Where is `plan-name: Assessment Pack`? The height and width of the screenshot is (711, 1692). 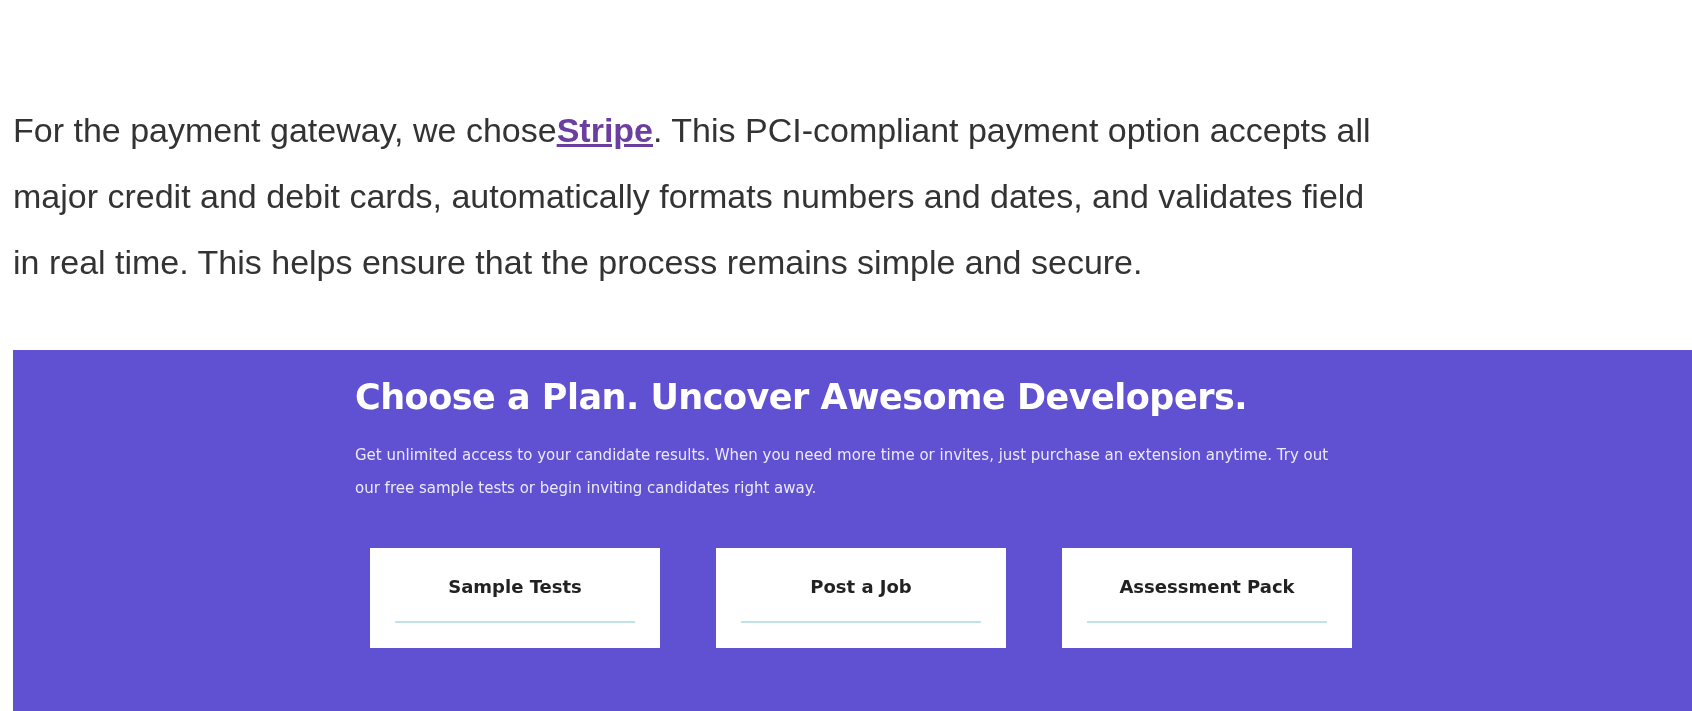
plan-name: Assessment Pack is located at coordinates (1207, 586).